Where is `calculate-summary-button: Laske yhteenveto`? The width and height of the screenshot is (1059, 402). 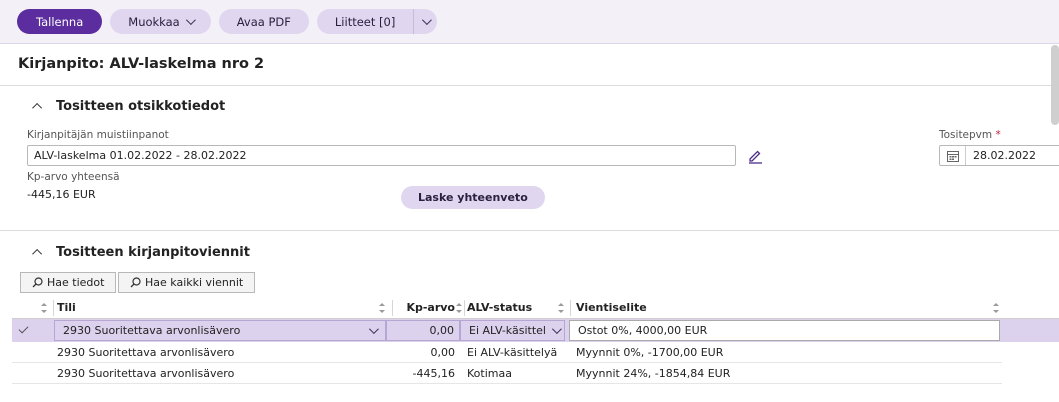 calculate-summary-button: Laske yhteenveto is located at coordinates (473, 197).